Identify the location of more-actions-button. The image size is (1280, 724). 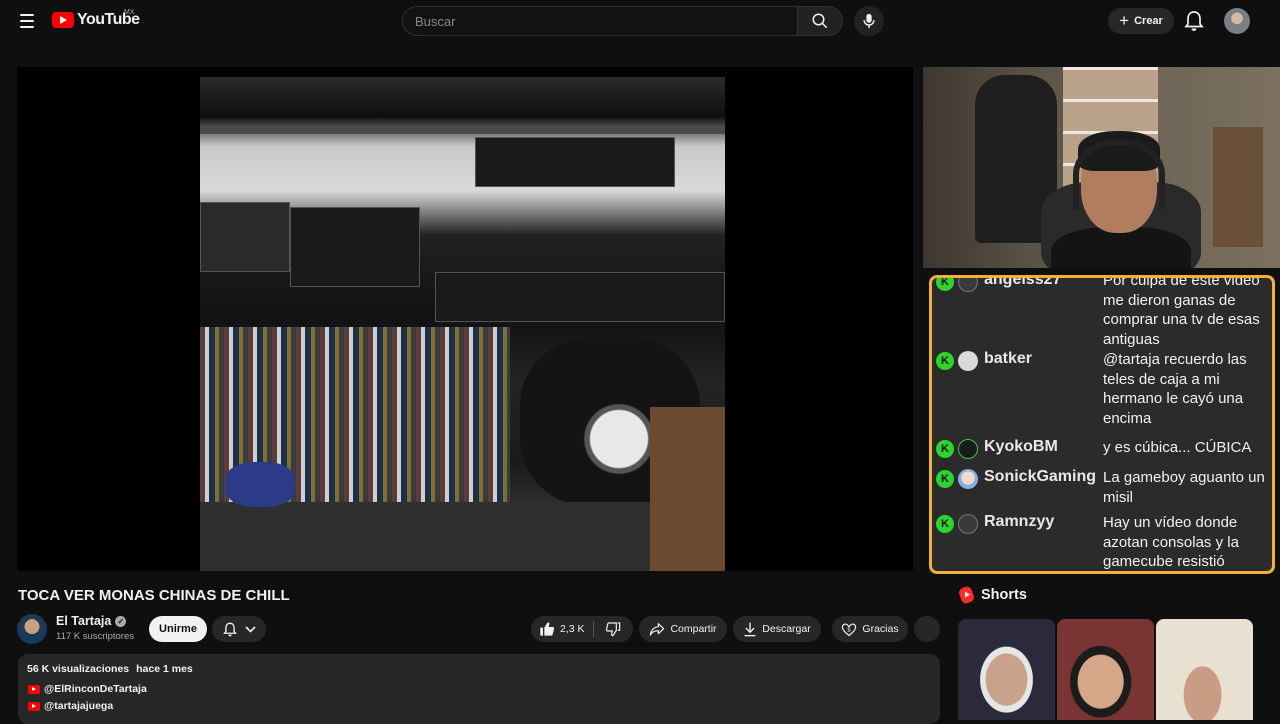
(927, 629).